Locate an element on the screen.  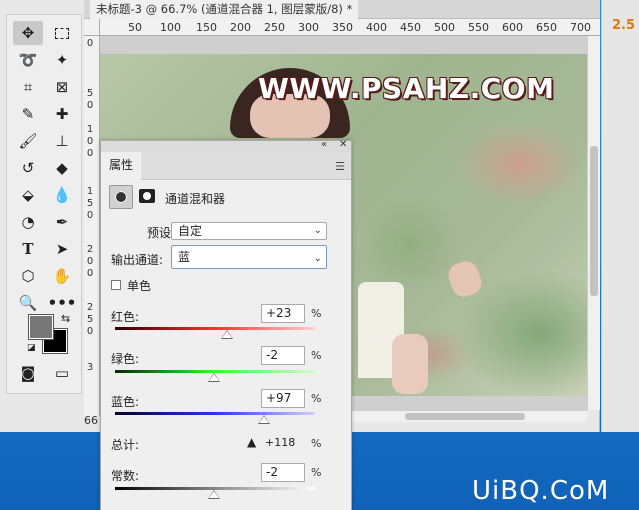
blue-unit: % is located at coordinates (316, 398).